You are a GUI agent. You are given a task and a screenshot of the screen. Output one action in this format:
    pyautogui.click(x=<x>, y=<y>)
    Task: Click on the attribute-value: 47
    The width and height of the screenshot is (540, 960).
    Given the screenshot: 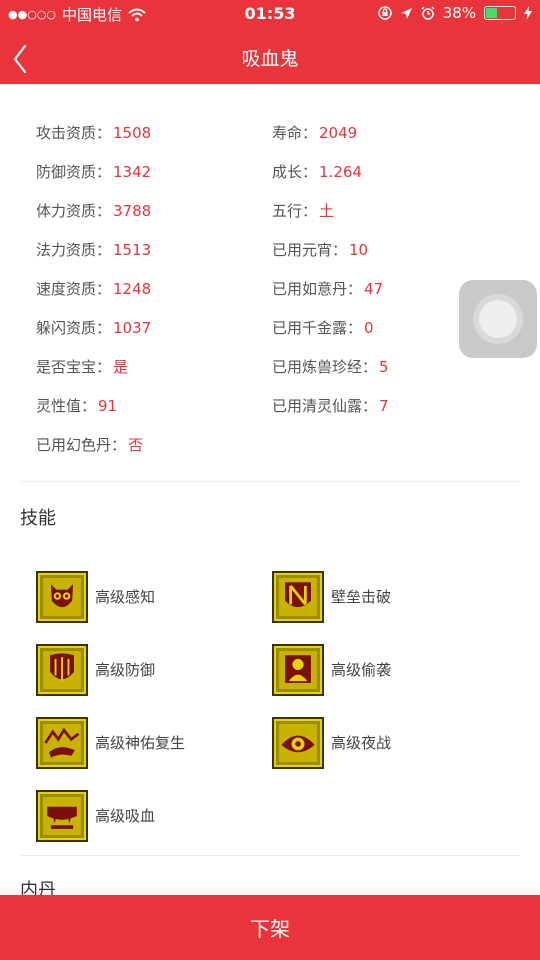 What is the action you would take?
    pyautogui.click(x=374, y=289)
    